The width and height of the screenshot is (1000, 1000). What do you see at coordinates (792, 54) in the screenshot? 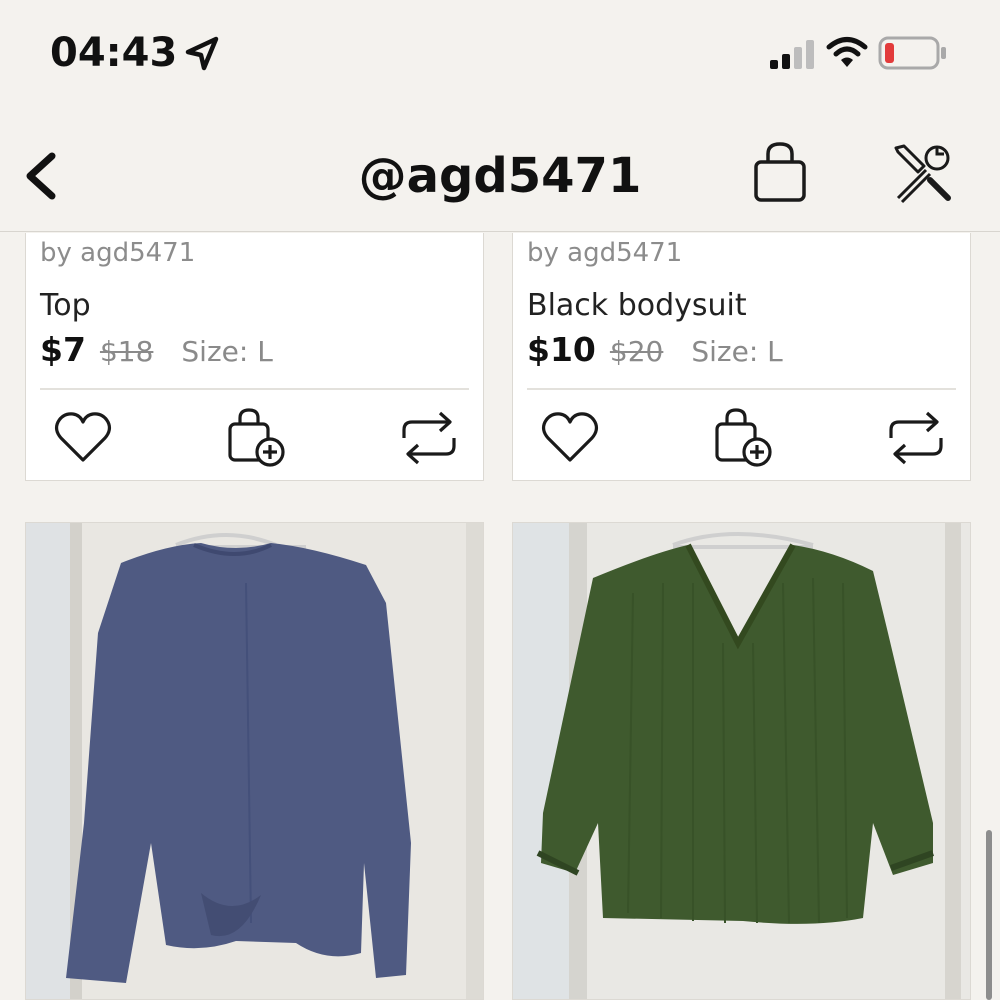
I see `signal-icon` at bounding box center [792, 54].